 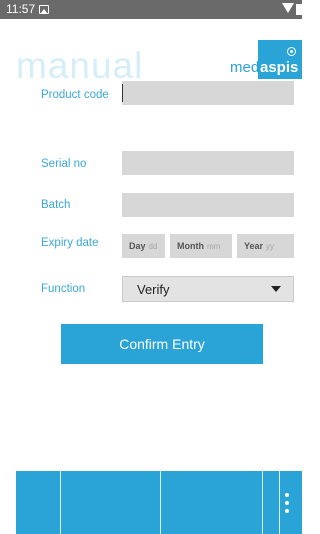 I want to click on expiry-day-field: Day dd, so click(x=143, y=246).